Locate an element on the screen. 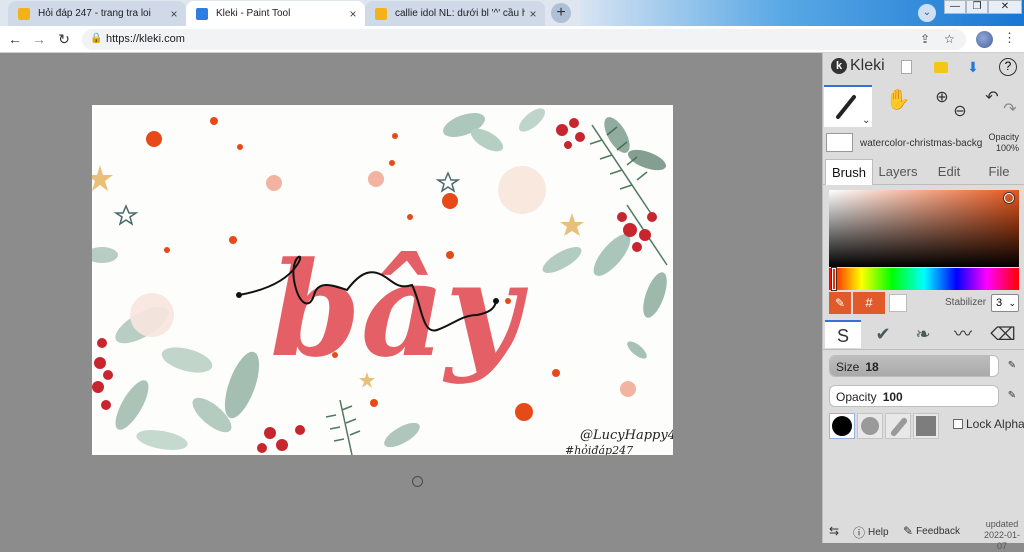 Image resolution: width=1024 pixels, height=552 pixels. help-circle-icon: ⓘ is located at coordinates (859, 533).